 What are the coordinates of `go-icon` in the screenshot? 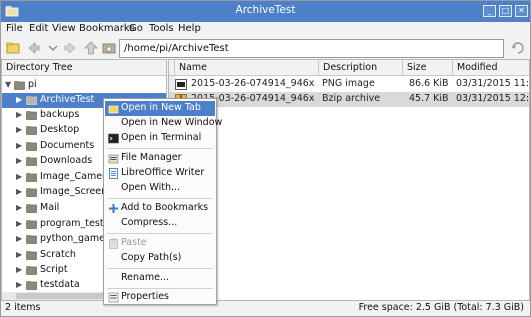 It's located at (518, 48).